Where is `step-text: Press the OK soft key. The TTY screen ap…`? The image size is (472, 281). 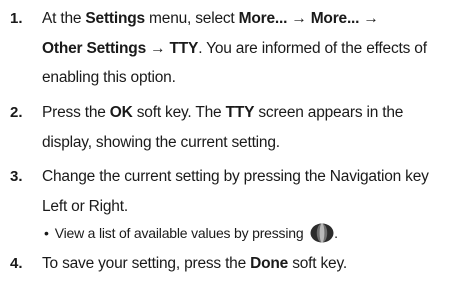
step-text: Press the OK soft key. The TTY screen ap… is located at coordinates (223, 127).